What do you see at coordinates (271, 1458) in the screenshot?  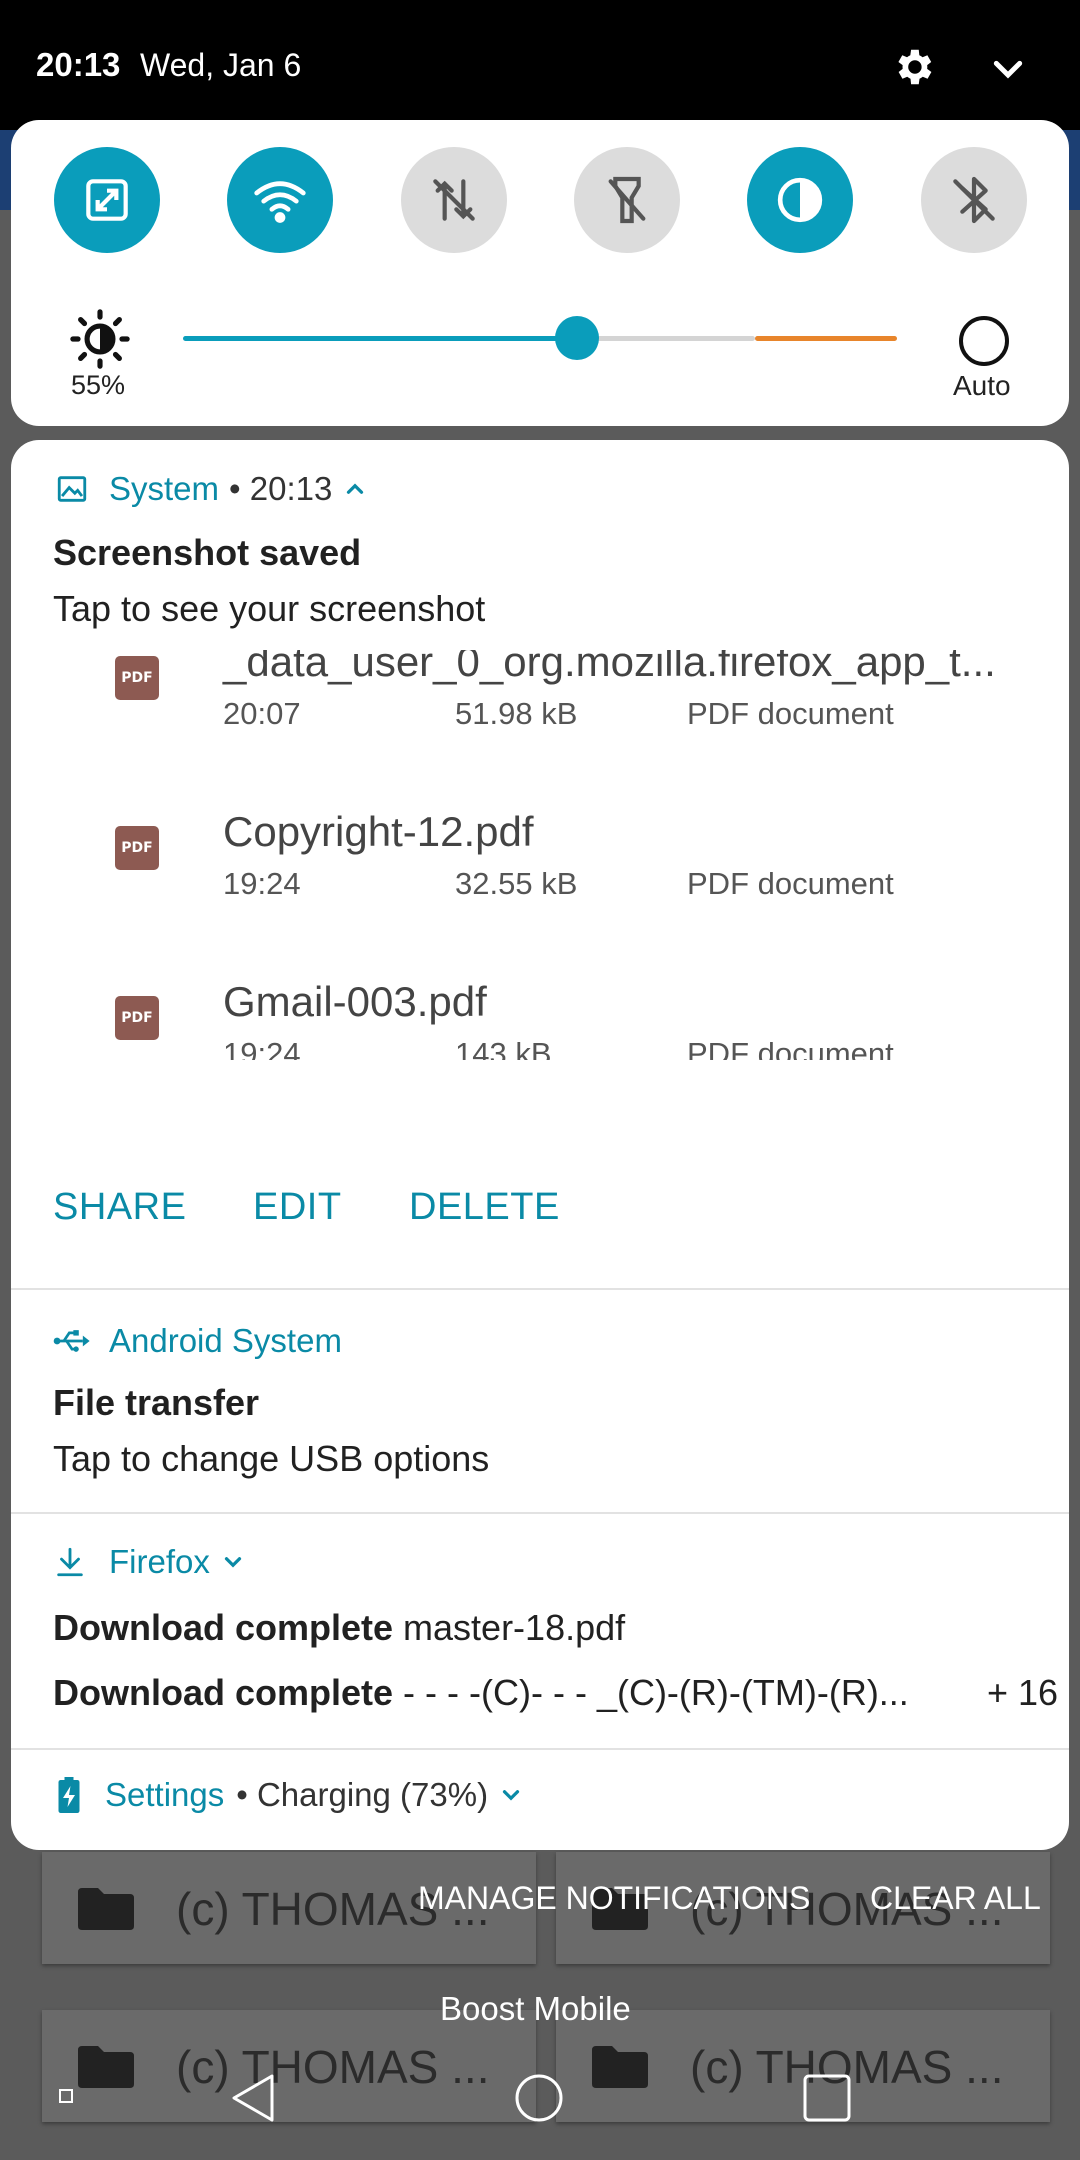 I see `notification-text: Tap to change USB options` at bounding box center [271, 1458].